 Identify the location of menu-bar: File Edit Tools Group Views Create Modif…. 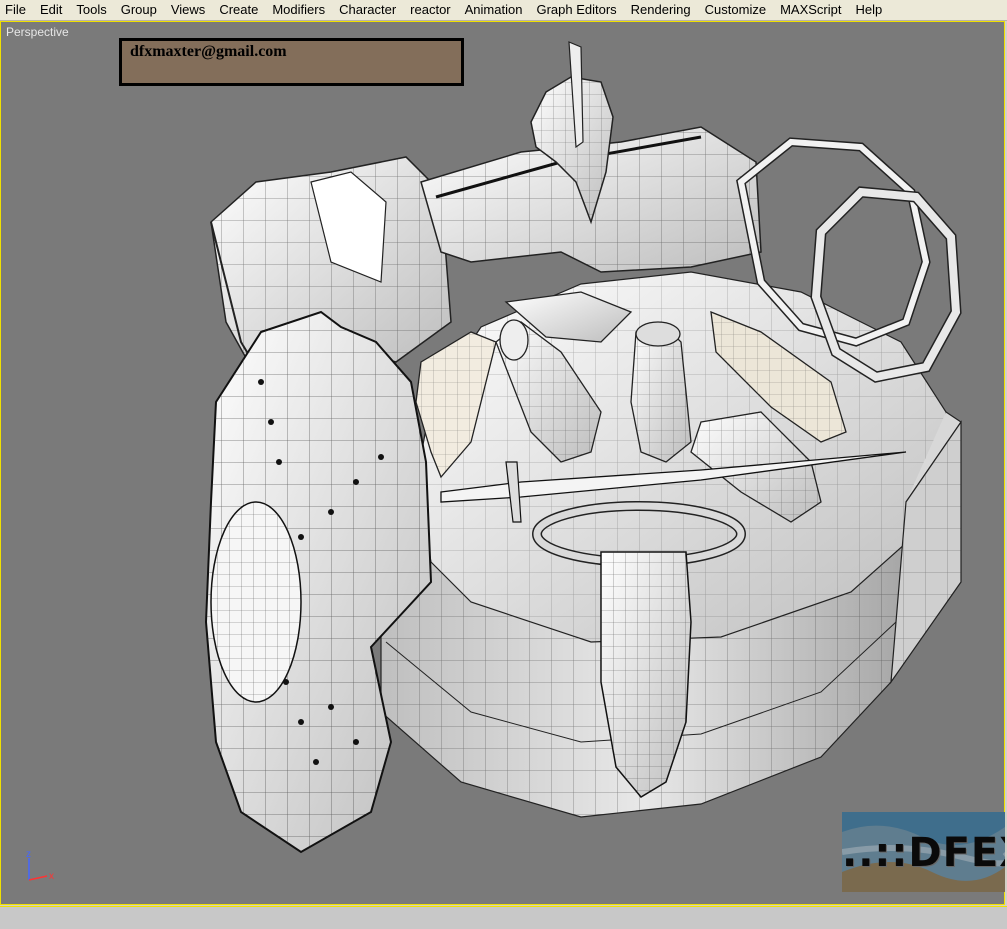
(503, 10).